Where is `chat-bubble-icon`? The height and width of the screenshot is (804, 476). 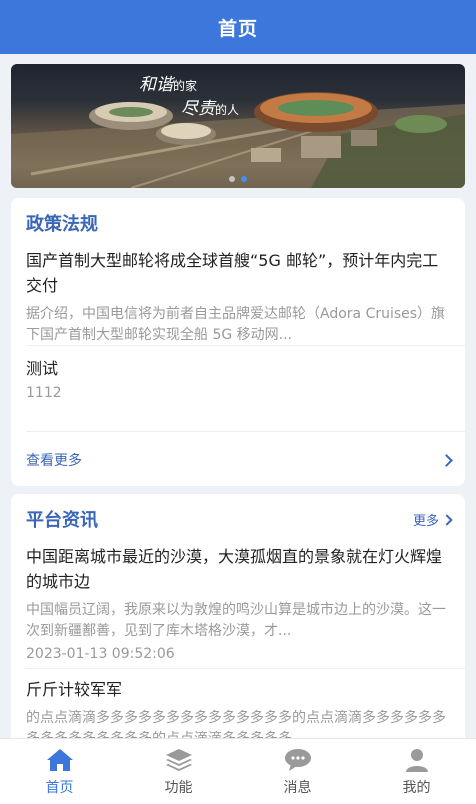 chat-bubble-icon is located at coordinates (297, 759).